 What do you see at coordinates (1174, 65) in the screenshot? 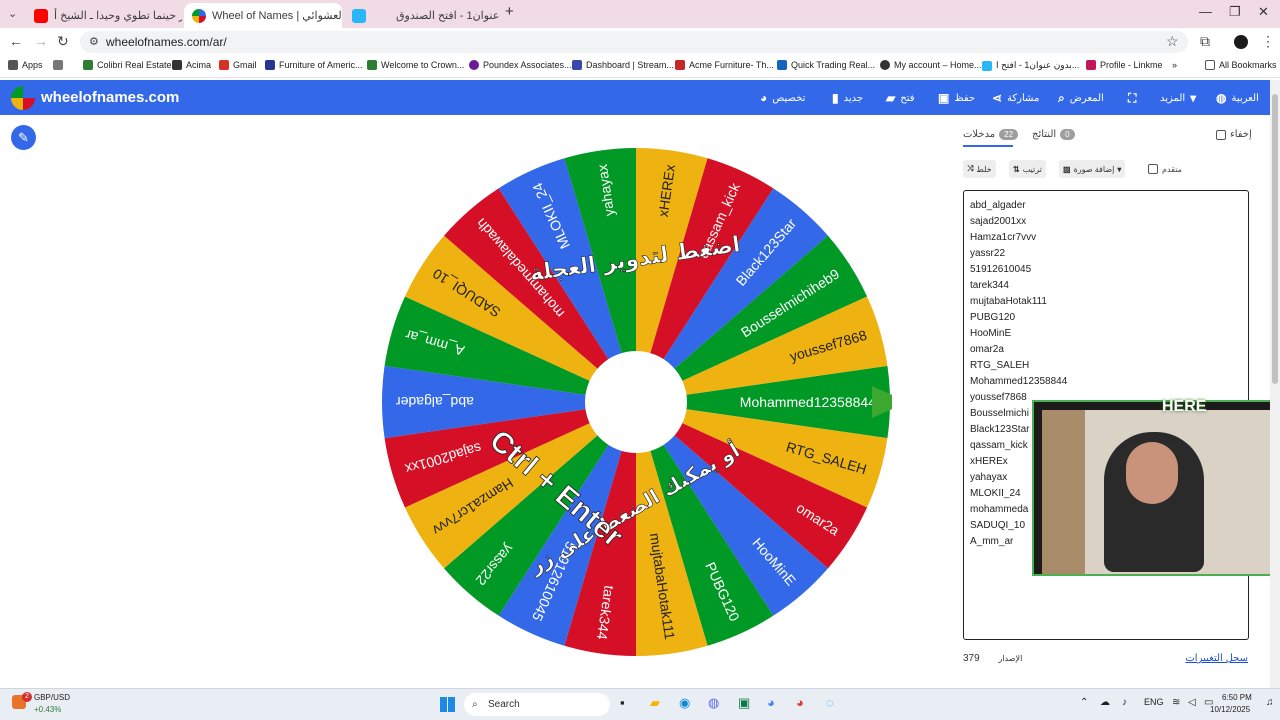
I see `more-bookmarks-icon: »` at bounding box center [1174, 65].